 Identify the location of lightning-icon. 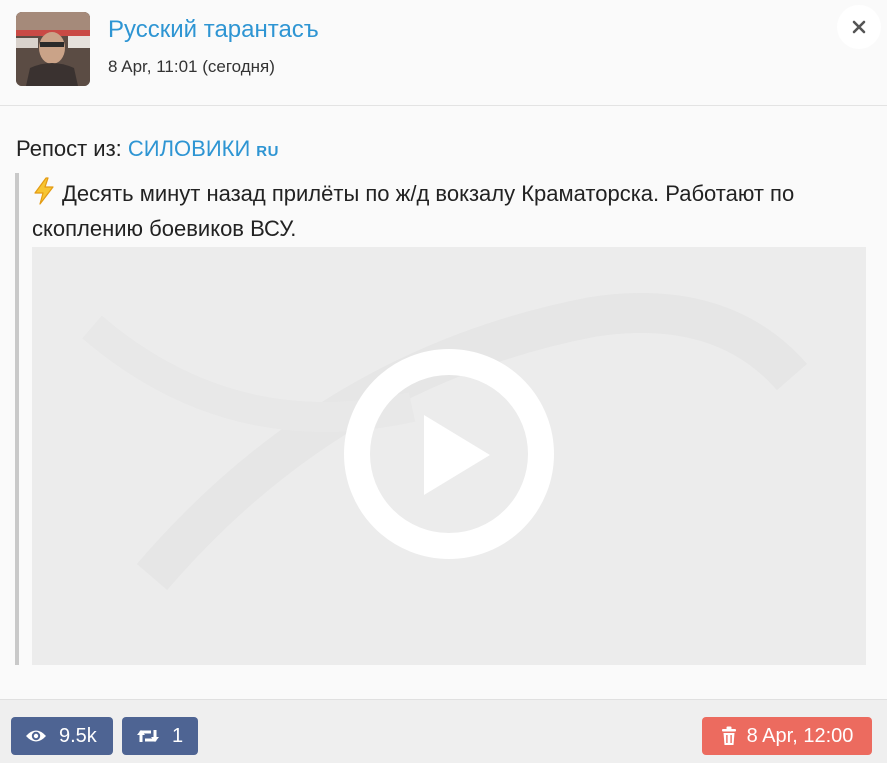
(44, 191).